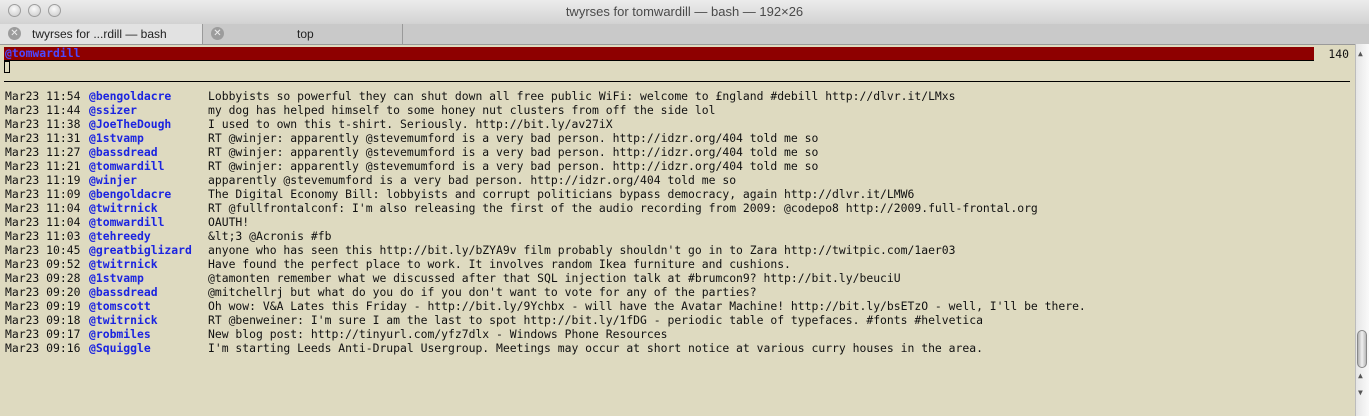  Describe the element at coordinates (43, 166) in the screenshot. I see `tweet-time: Mar23 11:21` at that location.